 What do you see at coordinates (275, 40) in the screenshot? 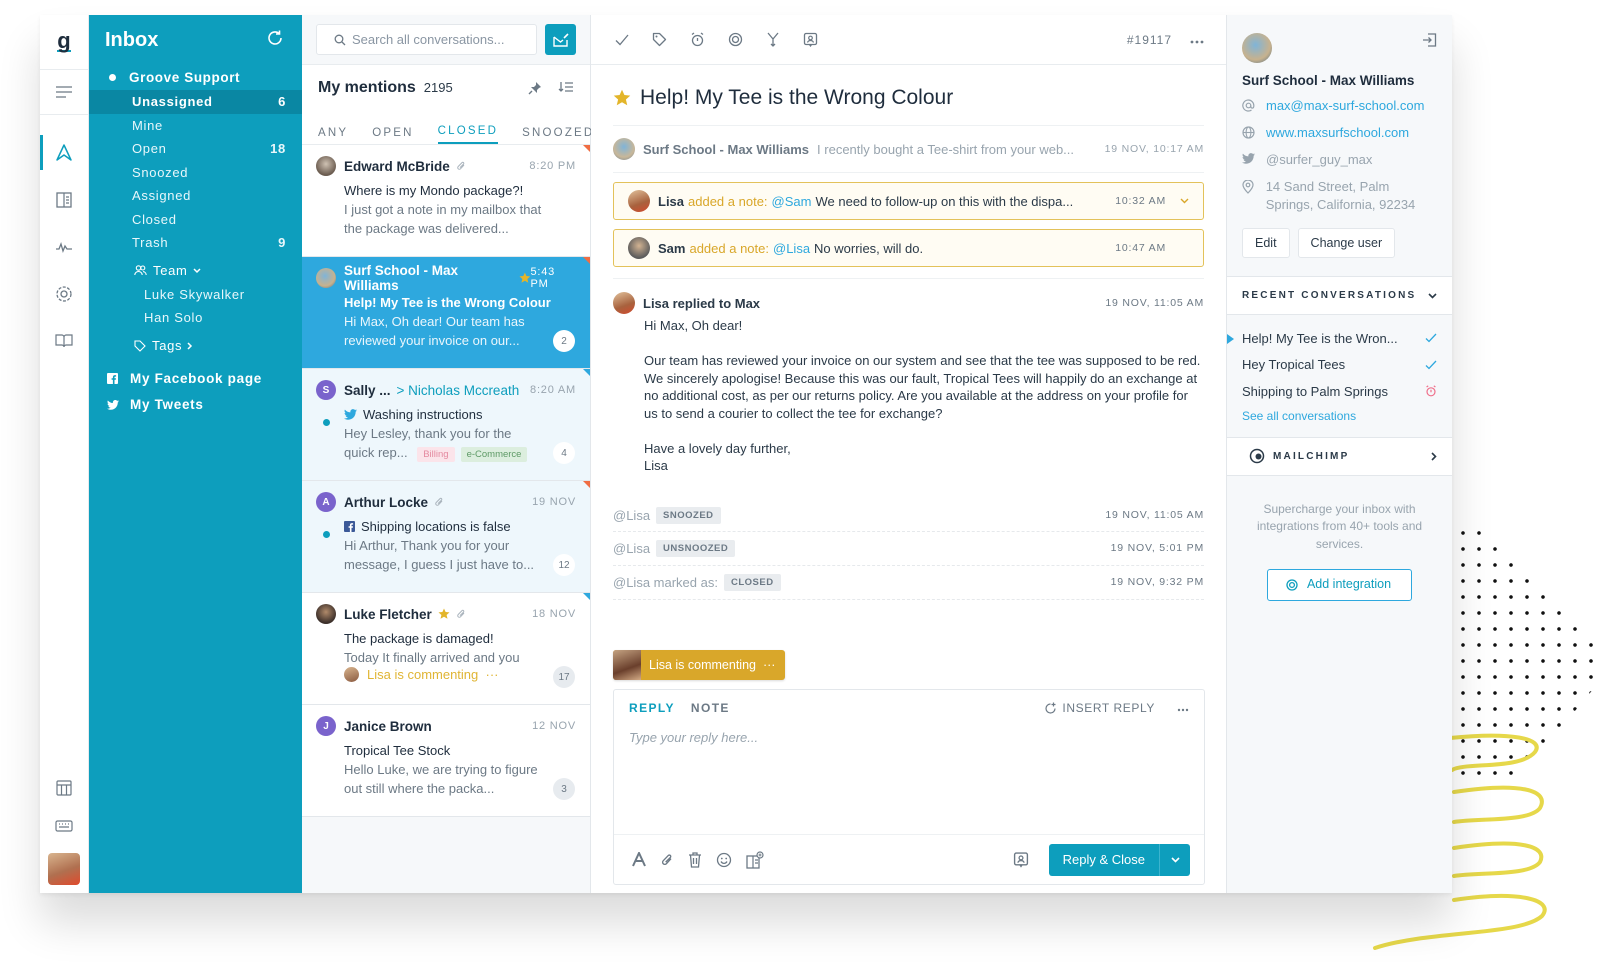
I see `refresh-icon` at bounding box center [275, 40].